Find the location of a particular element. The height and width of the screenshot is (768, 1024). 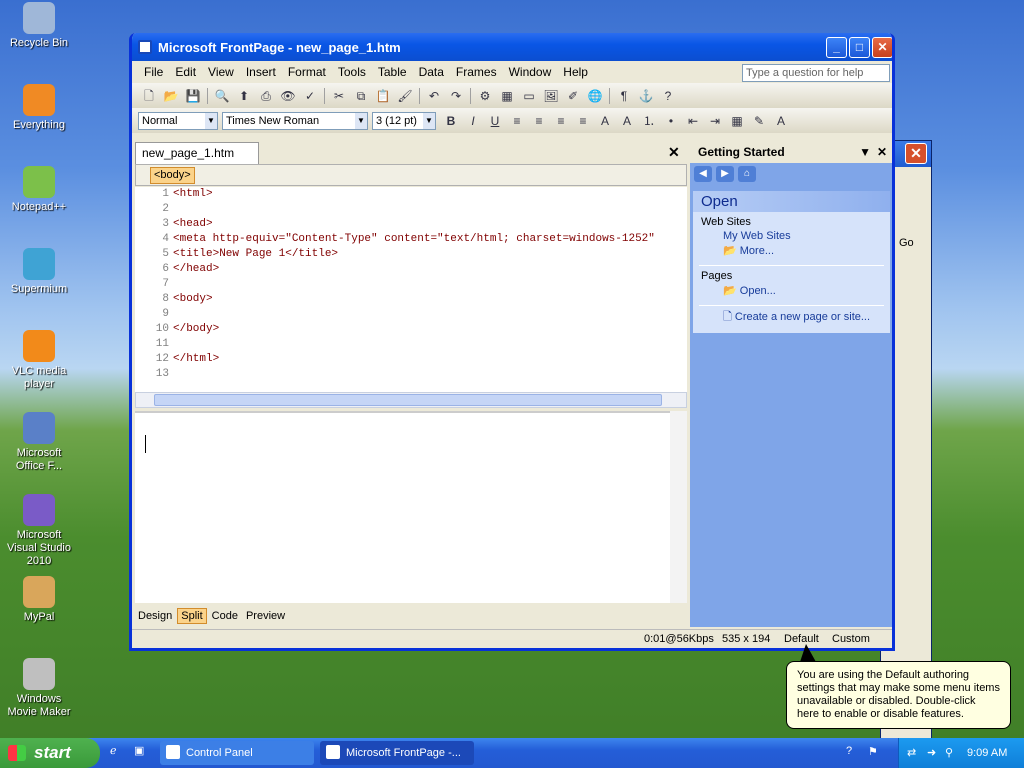

my-web-sites-link: My Web Sites is located at coordinates (791, 235).